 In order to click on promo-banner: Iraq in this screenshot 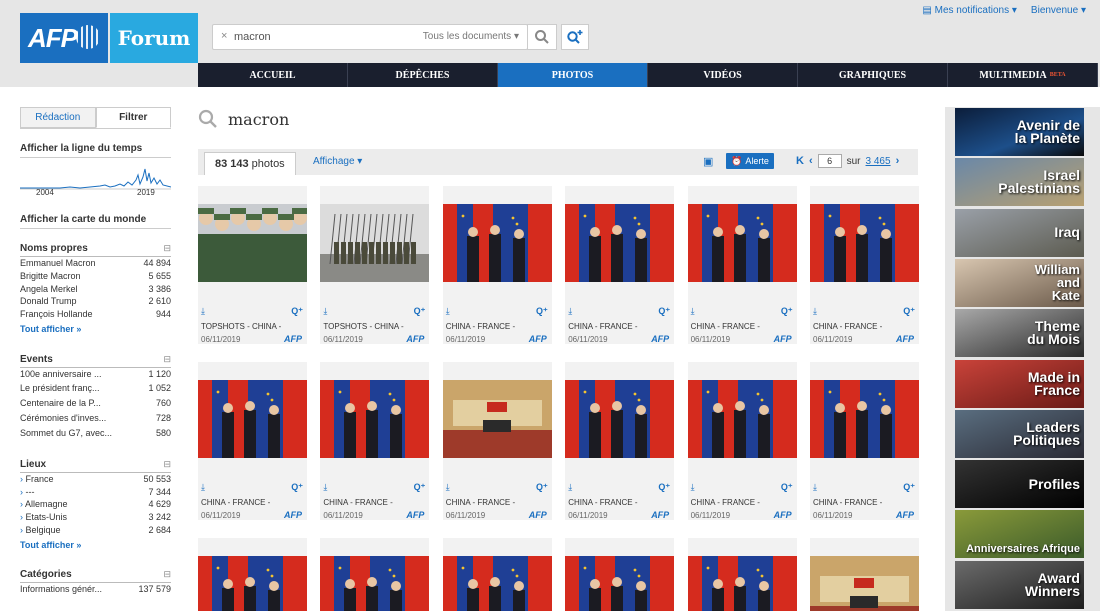, I will do `click(1019, 232)`.